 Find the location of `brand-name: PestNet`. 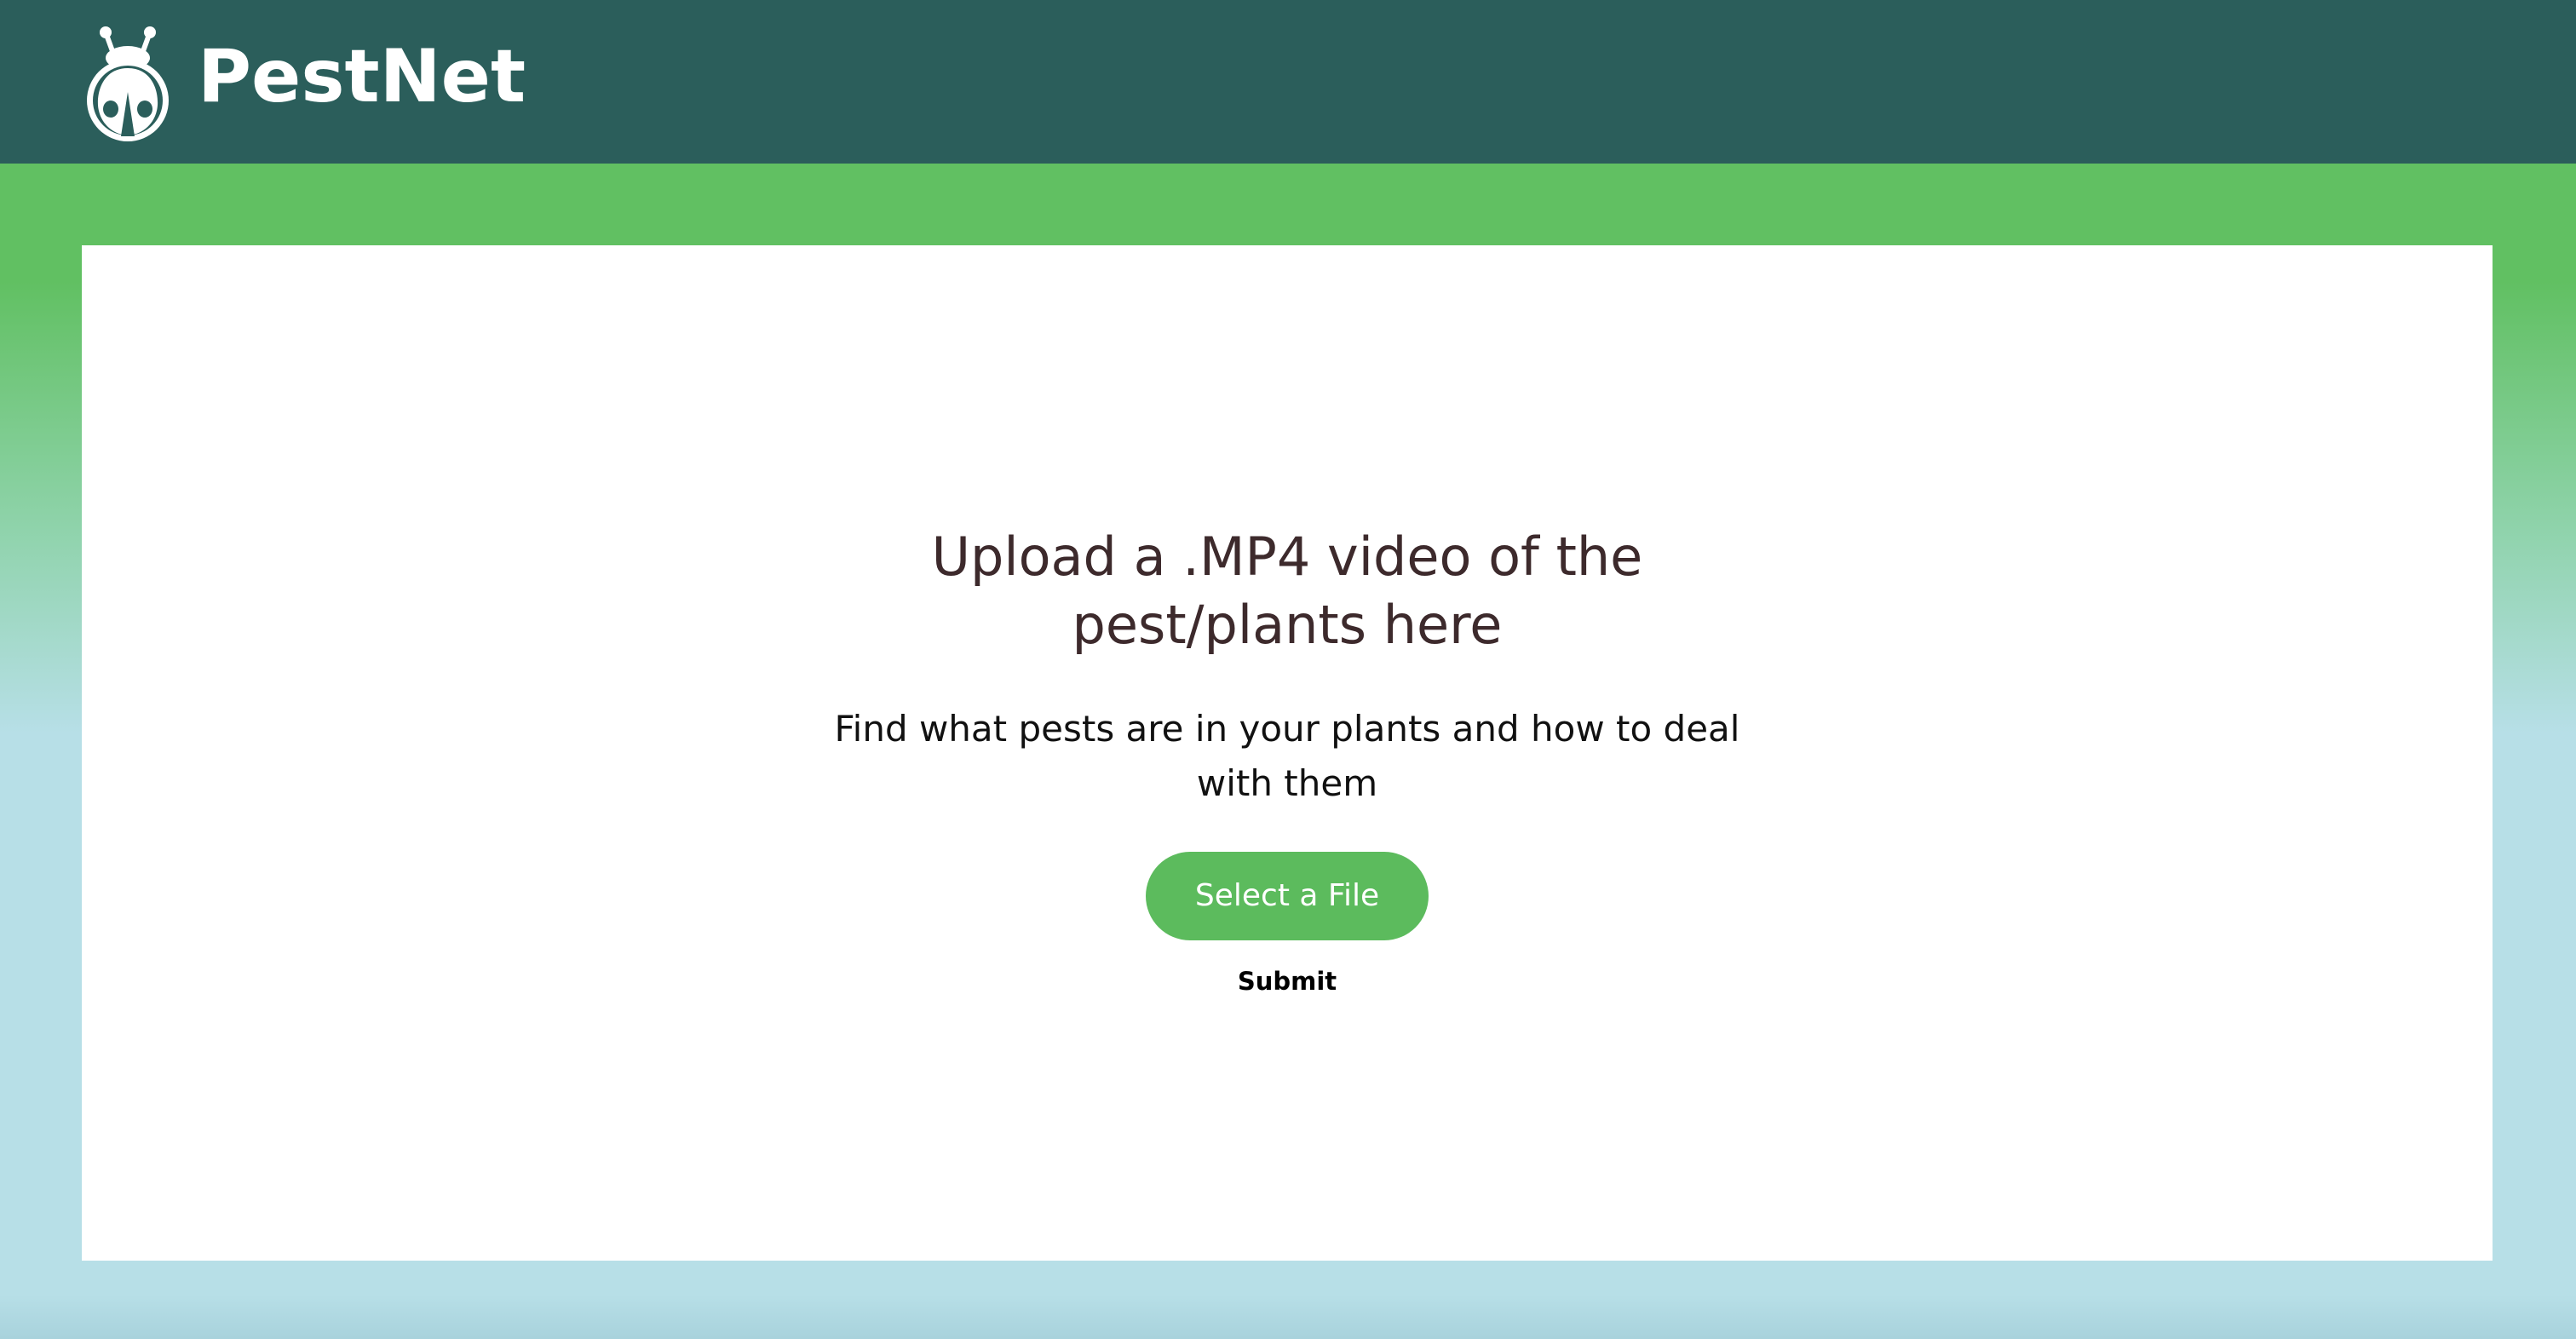

brand-name: PestNet is located at coordinates (362, 76).